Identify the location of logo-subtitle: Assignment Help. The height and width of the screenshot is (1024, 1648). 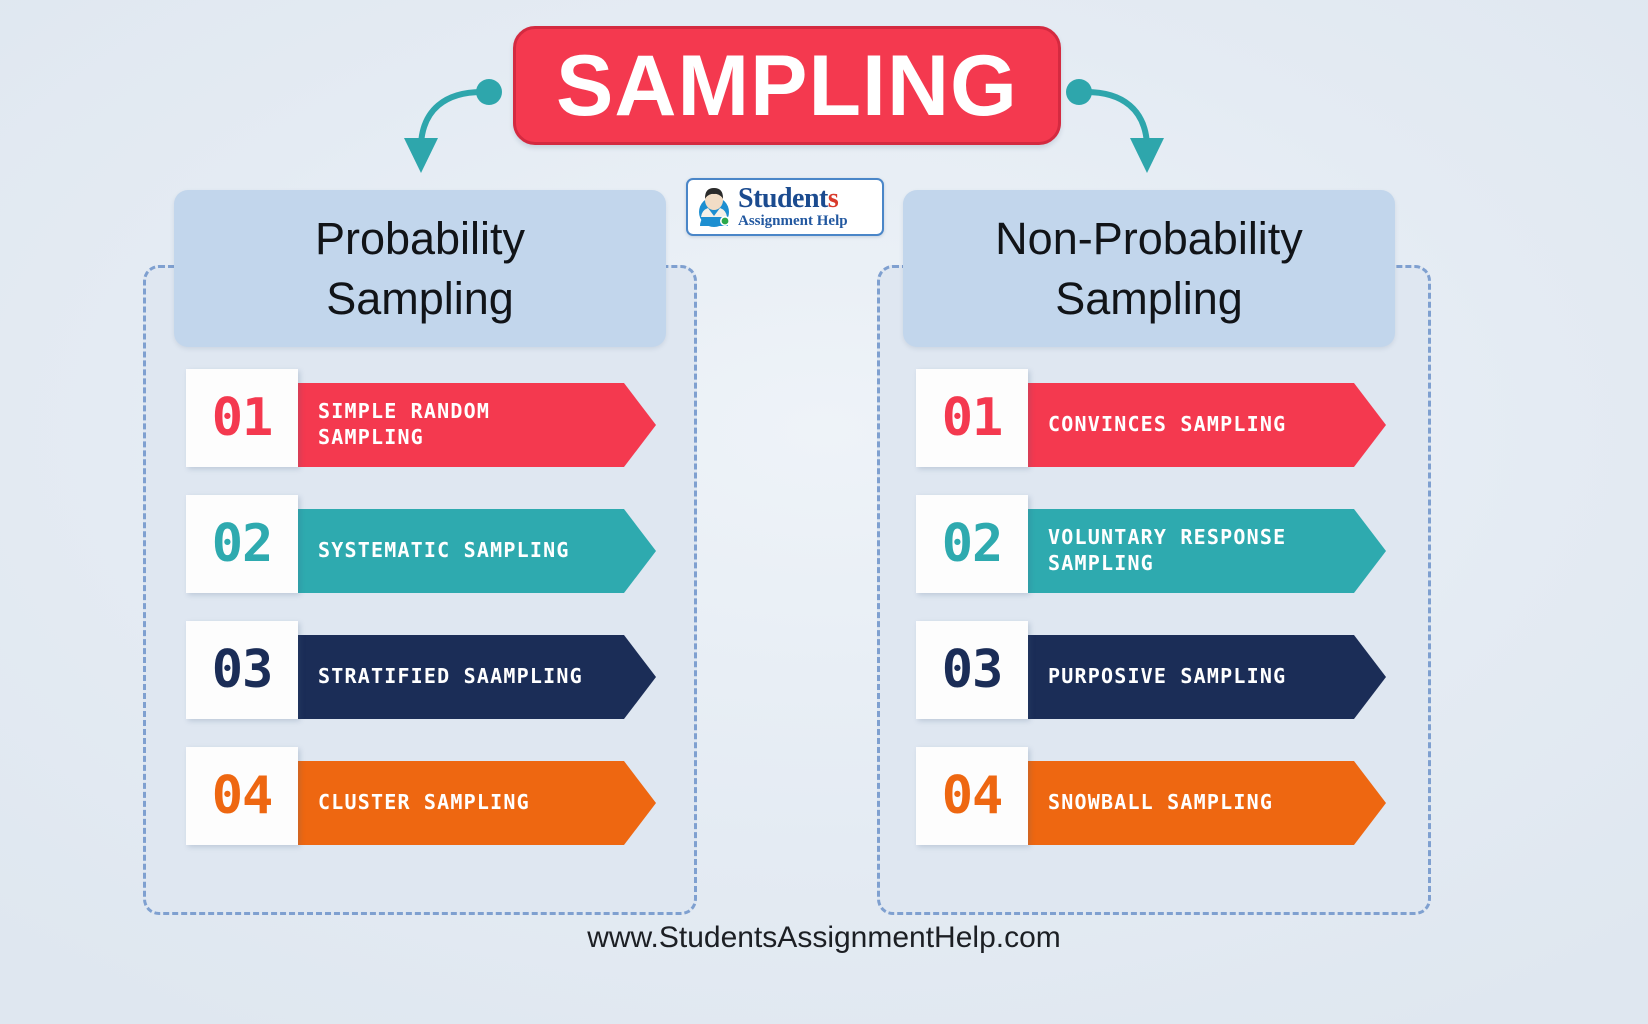
(793, 221).